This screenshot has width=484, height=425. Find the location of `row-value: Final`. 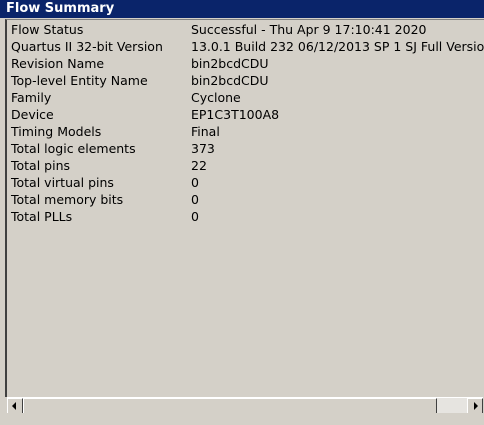

row-value: Final is located at coordinates (205, 131).